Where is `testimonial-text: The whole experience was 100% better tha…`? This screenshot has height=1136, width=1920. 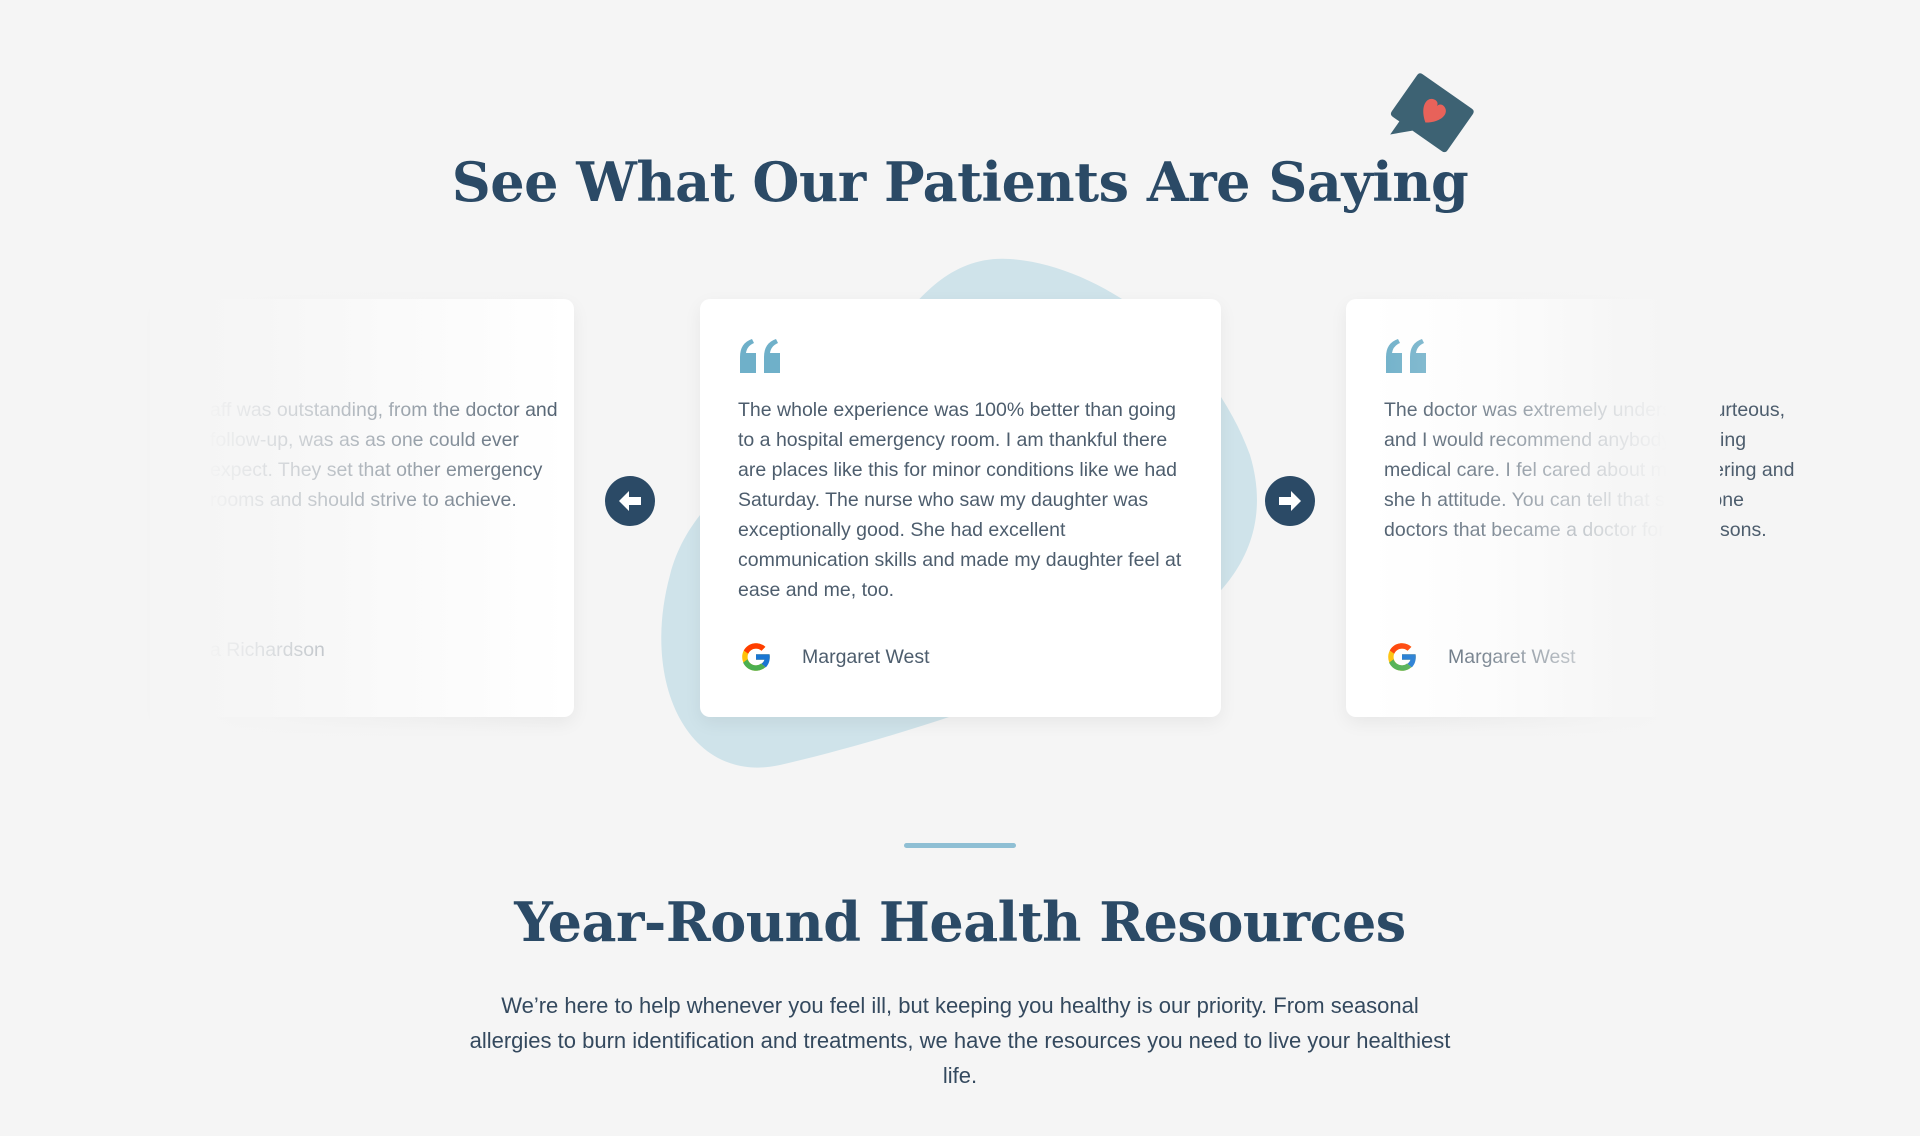
testimonial-text: The whole experience was 100% better tha… is located at coordinates (960, 500).